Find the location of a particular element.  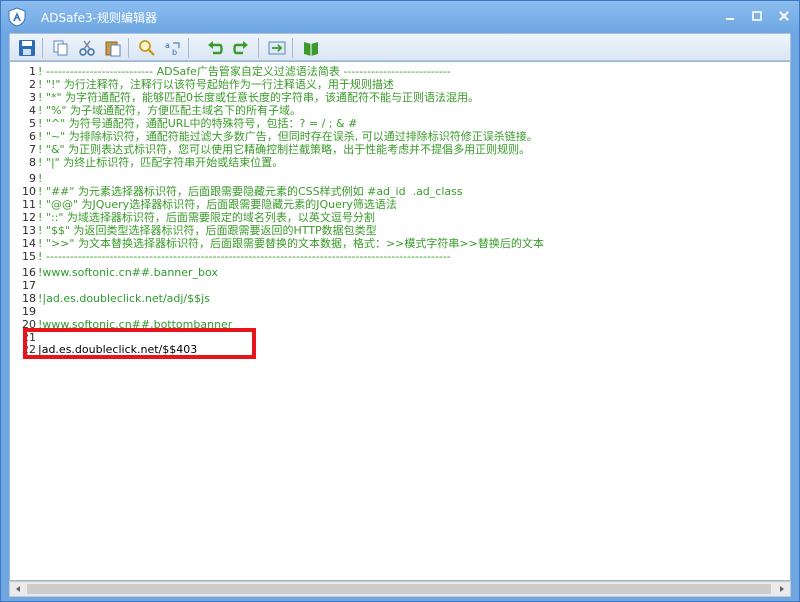

line-number: 14 is located at coordinates (29, 243).